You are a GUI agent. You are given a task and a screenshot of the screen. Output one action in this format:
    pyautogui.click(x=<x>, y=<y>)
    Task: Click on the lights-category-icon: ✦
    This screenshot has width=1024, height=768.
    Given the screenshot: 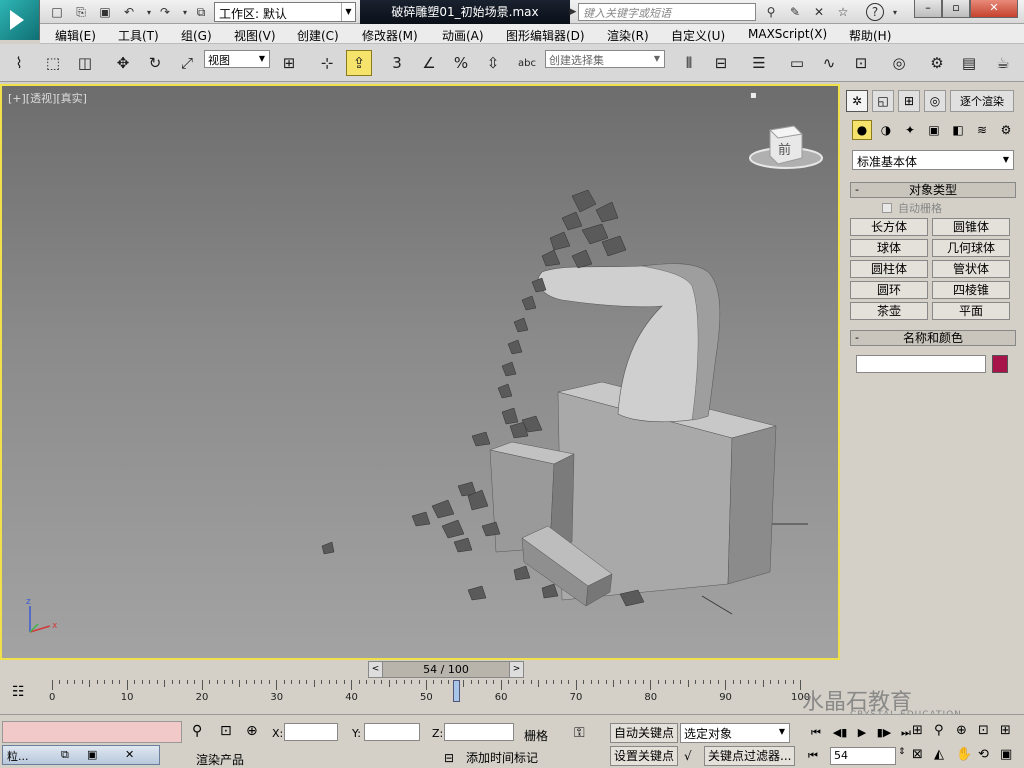 What is the action you would take?
    pyautogui.click(x=910, y=130)
    